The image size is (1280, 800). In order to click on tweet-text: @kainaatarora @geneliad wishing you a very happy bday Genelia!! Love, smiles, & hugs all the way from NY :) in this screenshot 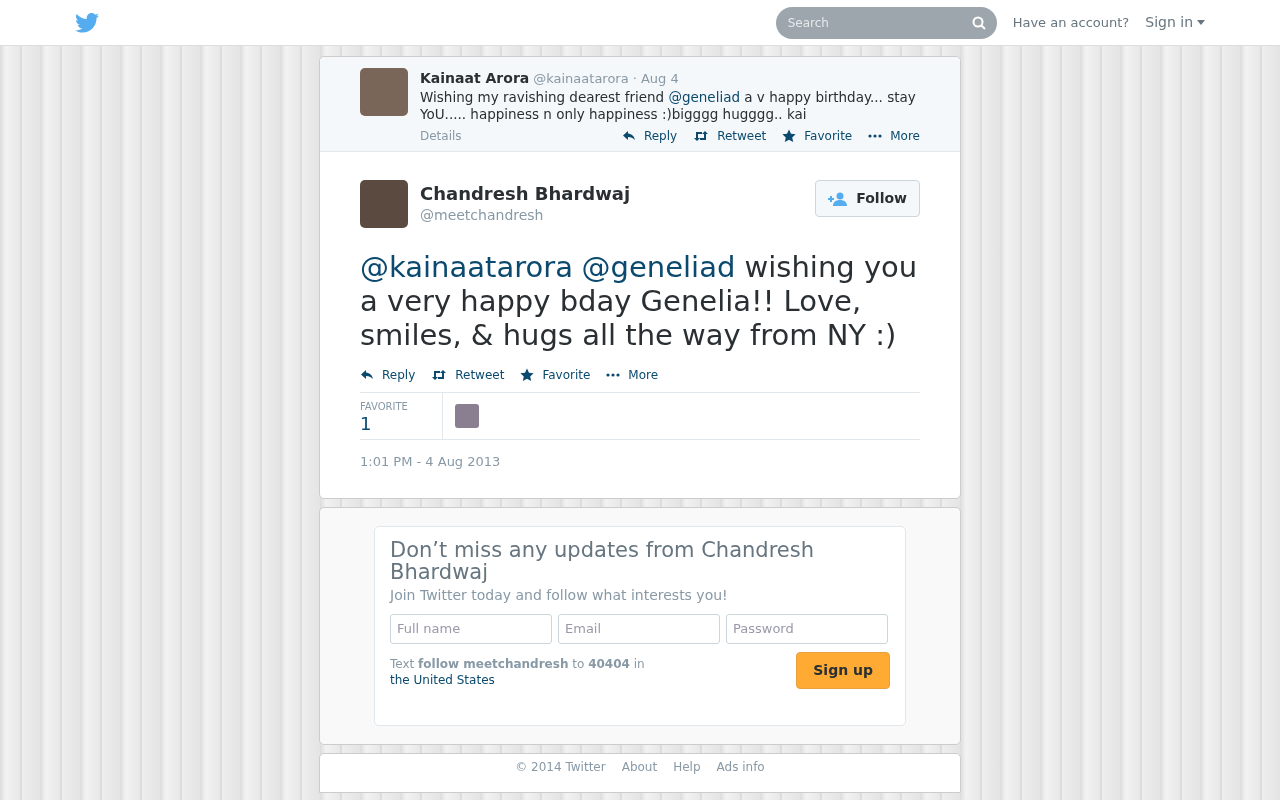, I will do `click(639, 301)`.